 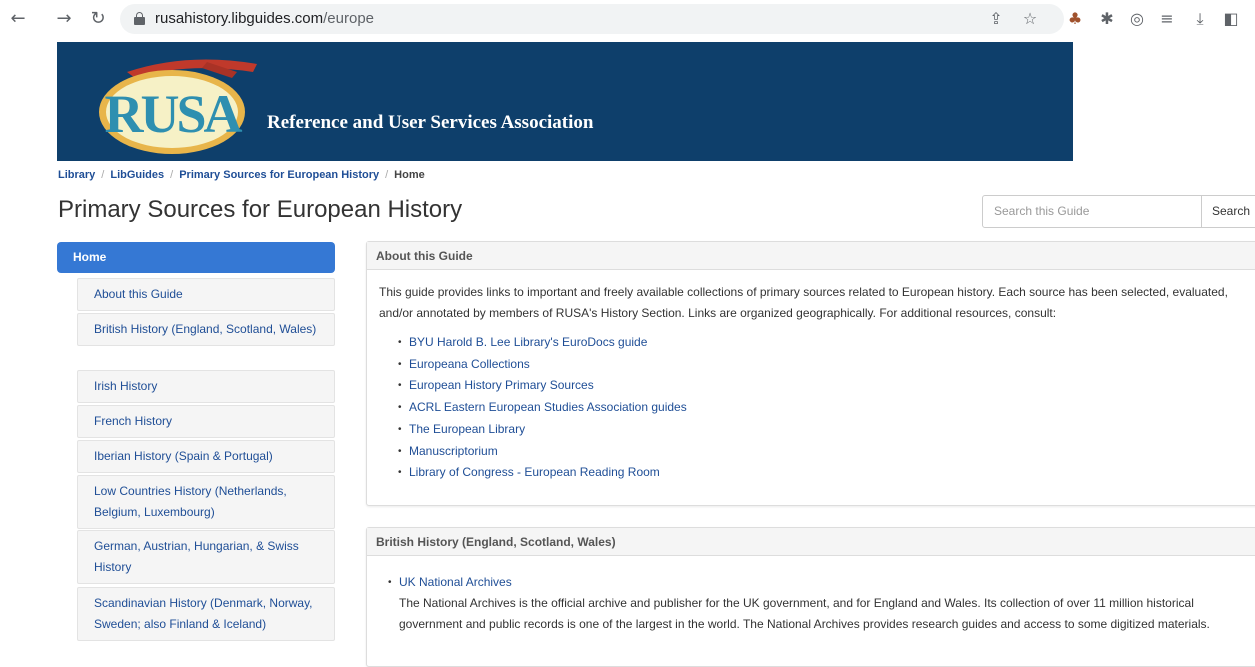 What do you see at coordinates (1030, 19) in the screenshot?
I see `bookmark-star-icon: ☆` at bounding box center [1030, 19].